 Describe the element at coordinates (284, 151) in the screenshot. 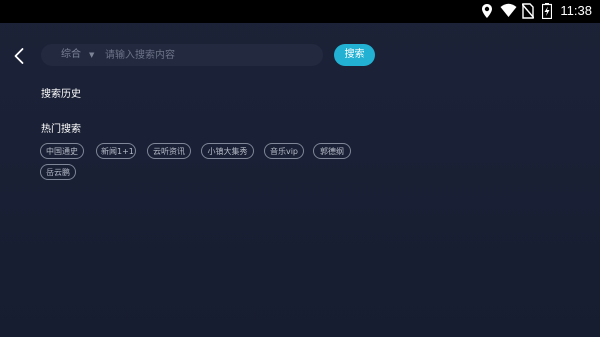

I see `hot-tag: 音乐vip` at that location.